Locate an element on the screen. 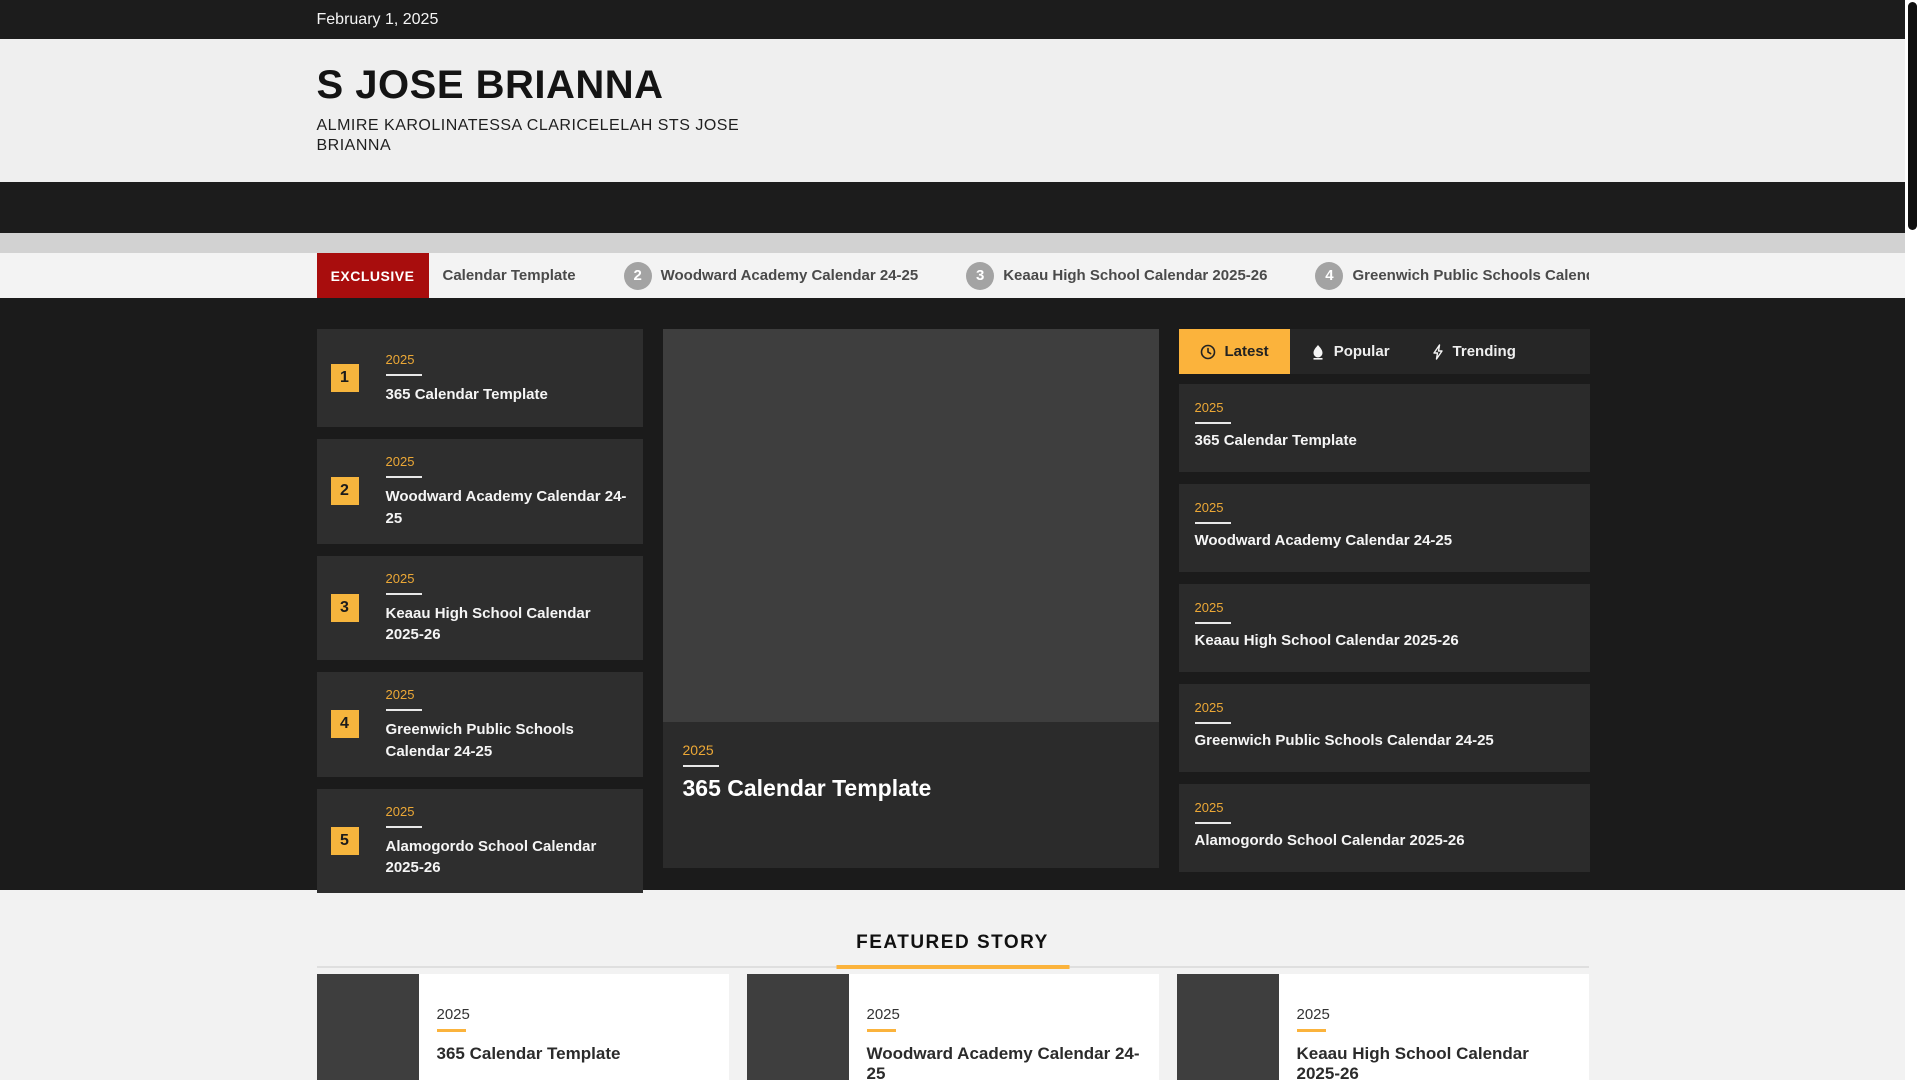 The height and width of the screenshot is (1080, 1920). rank-number-badge: 4 is located at coordinates (344, 724).